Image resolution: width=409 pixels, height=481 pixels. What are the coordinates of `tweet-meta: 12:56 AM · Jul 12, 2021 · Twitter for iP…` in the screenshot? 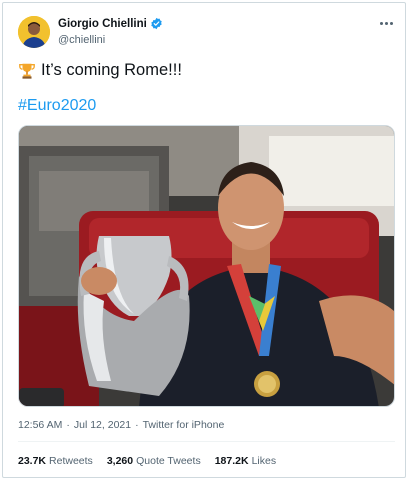 It's located at (121, 425).